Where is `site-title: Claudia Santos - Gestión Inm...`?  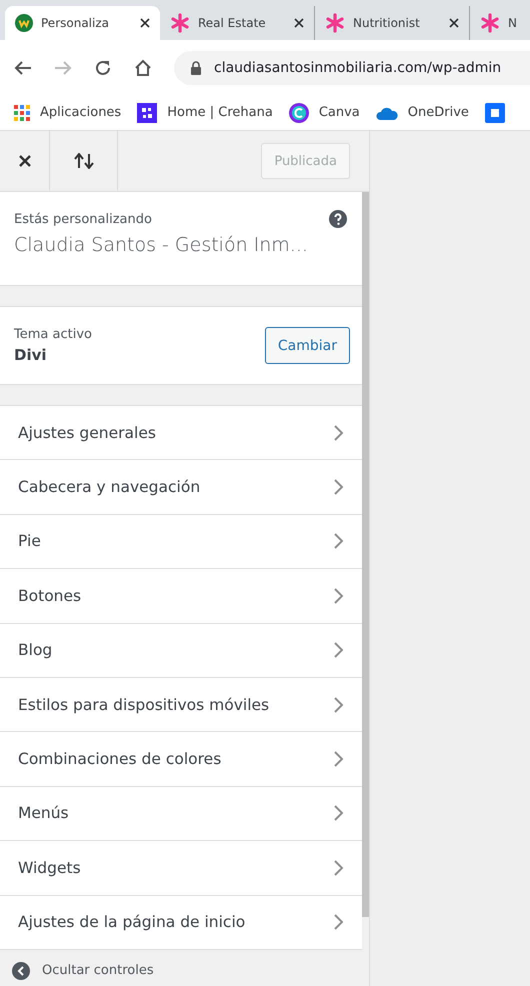 site-title: Claudia Santos - Gestión Inm... is located at coordinates (161, 245).